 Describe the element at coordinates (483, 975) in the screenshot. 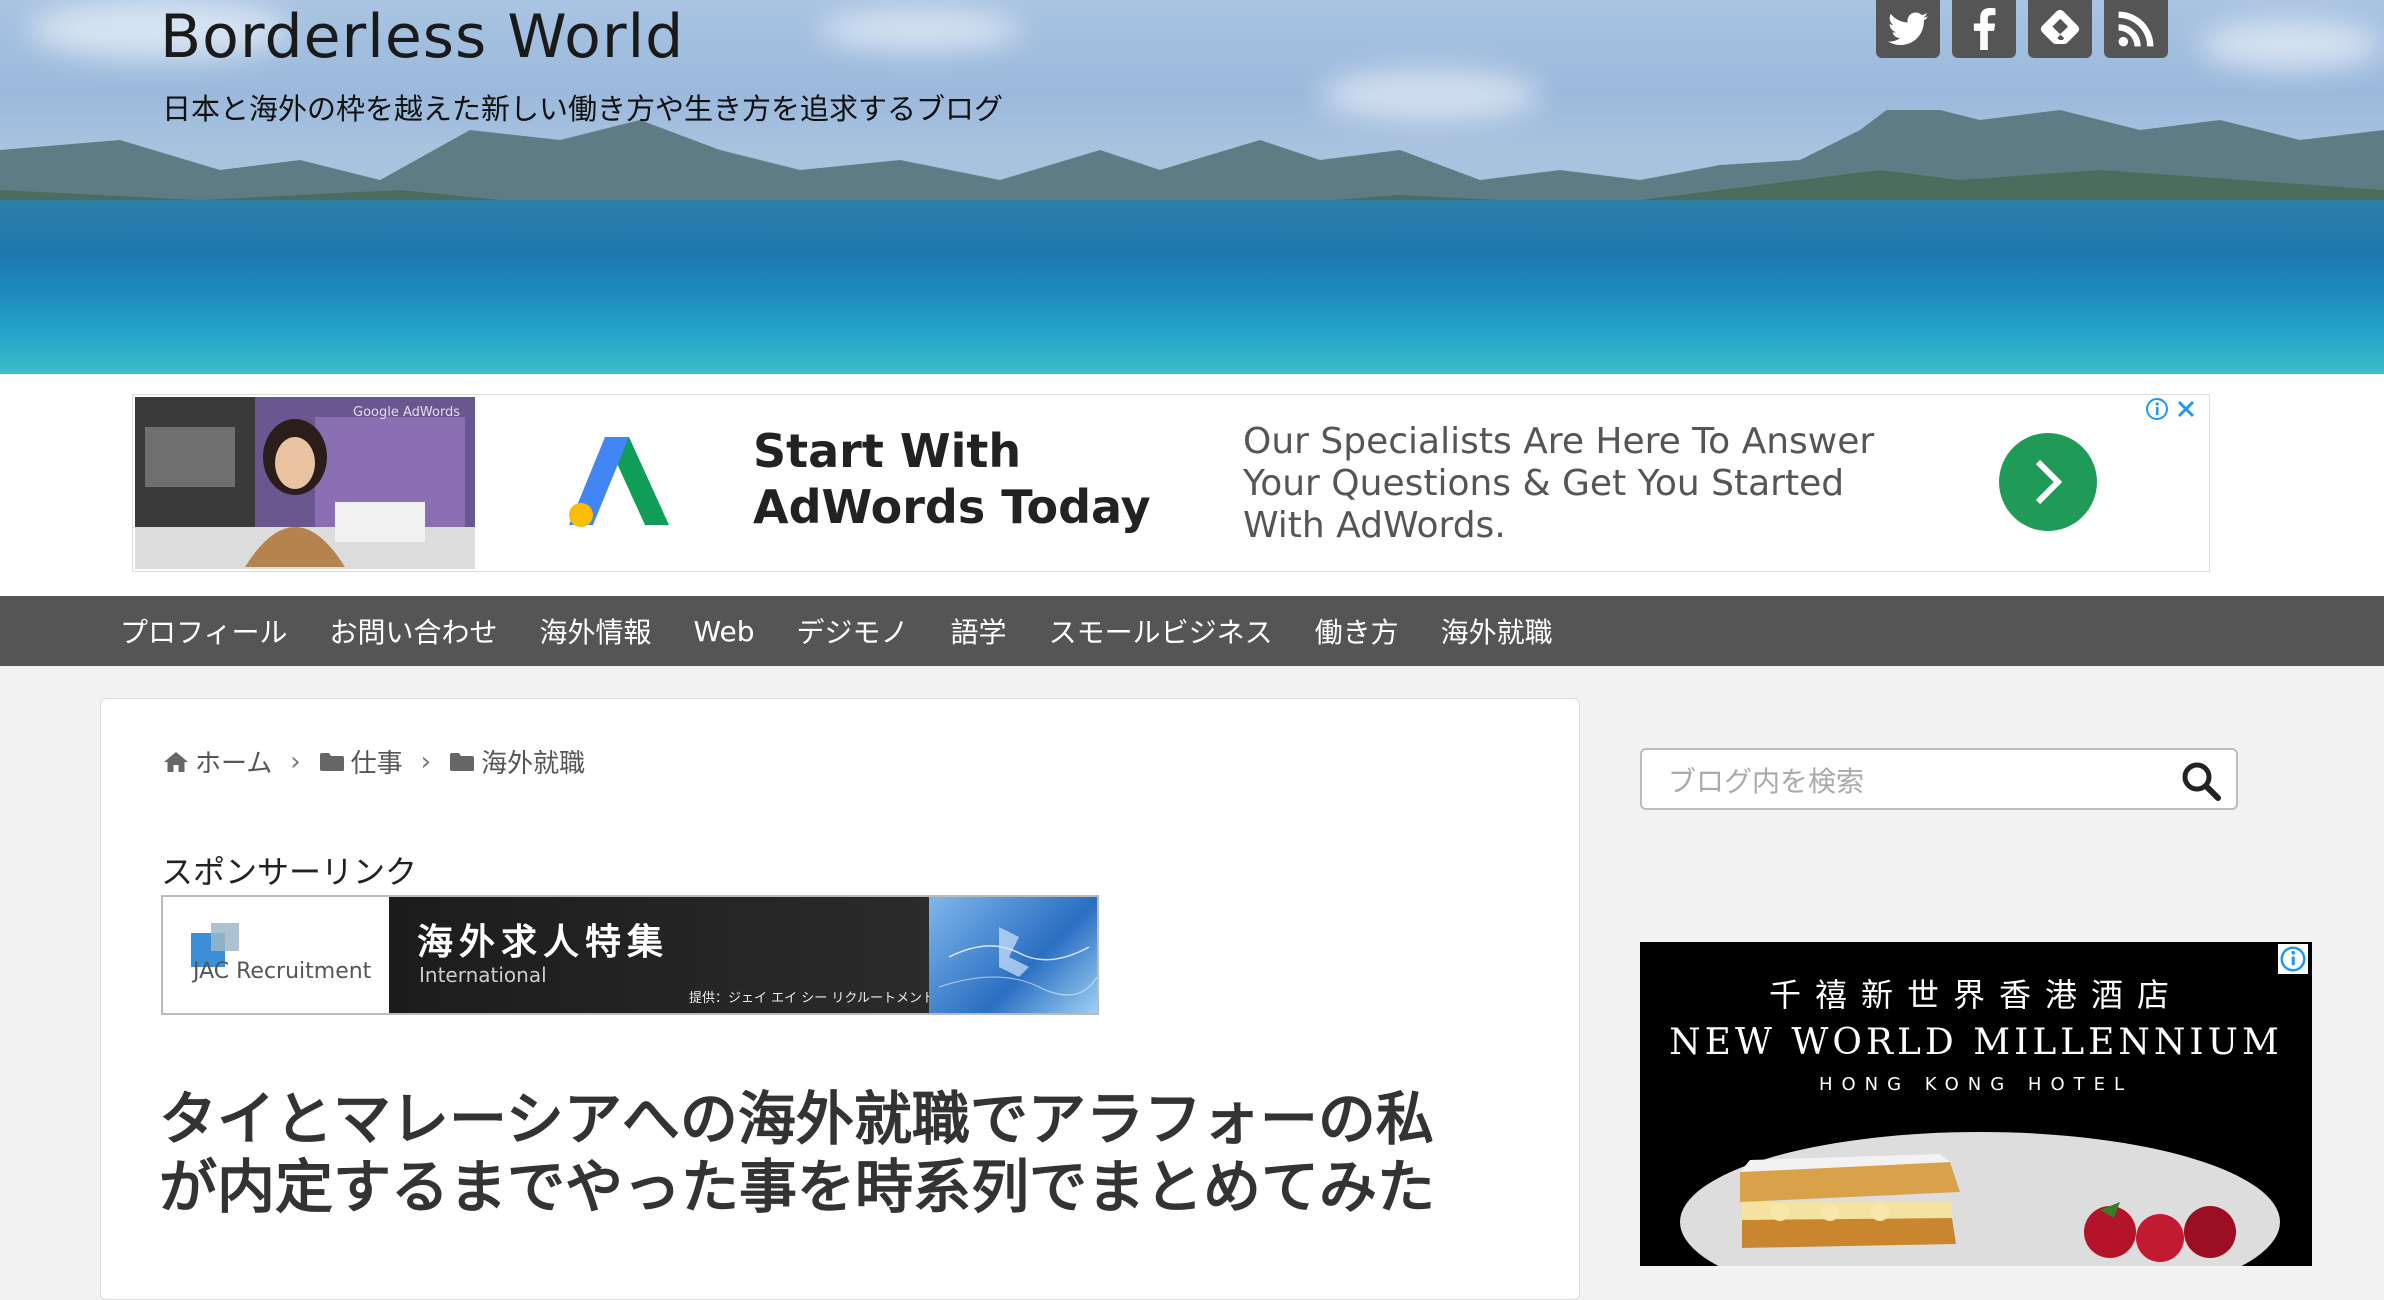

I see `jac-sub: International` at that location.